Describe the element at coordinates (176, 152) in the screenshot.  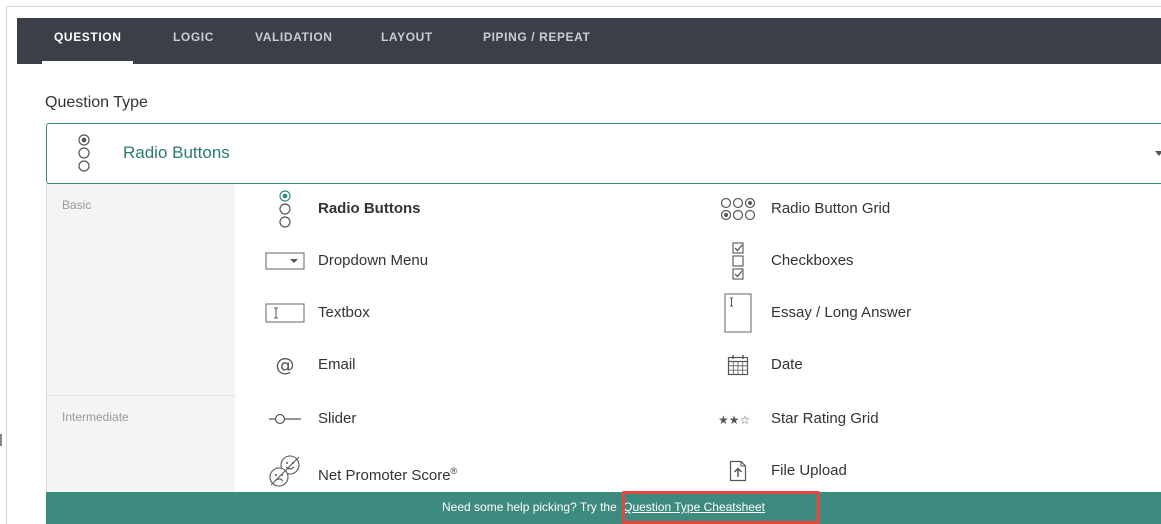
I see `selected-type-label: Radio Buttons` at that location.